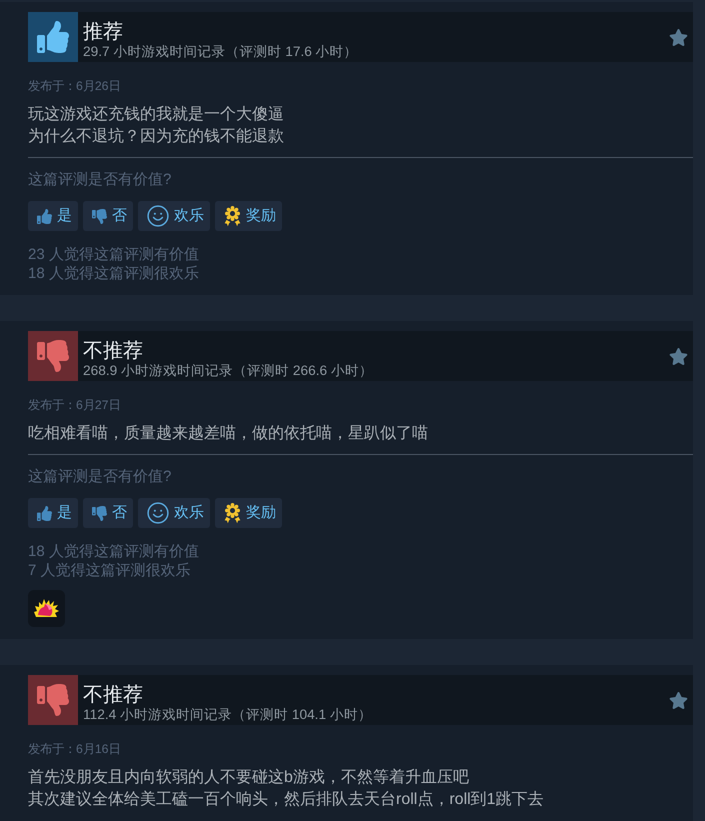 The image size is (705, 821). Describe the element at coordinates (46, 608) in the screenshot. I see `flame-icon` at that location.